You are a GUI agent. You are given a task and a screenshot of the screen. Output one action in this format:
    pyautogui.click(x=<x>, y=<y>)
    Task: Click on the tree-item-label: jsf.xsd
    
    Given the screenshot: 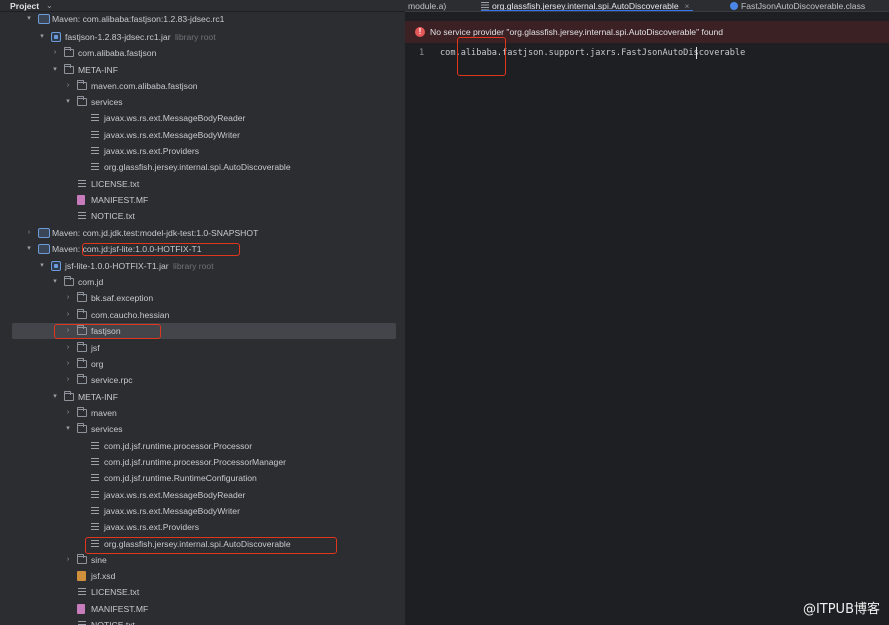 What is the action you would take?
    pyautogui.click(x=103, y=576)
    